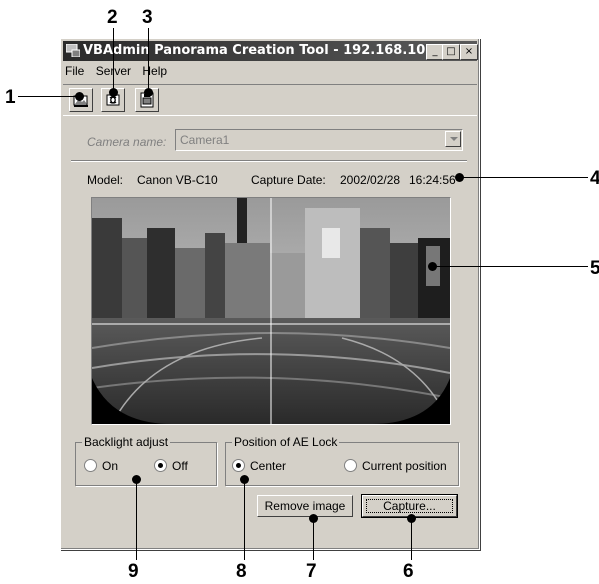 The width and height of the screenshot is (599, 584). I want to click on ae-current-label: Current position, so click(404, 466).